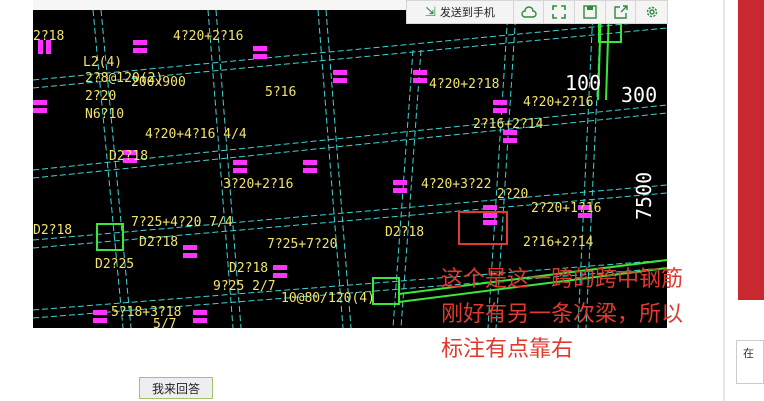 This screenshot has height=401, width=764. What do you see at coordinates (302, 244) in the screenshot?
I see `cad-label: 7?25+7?20` at bounding box center [302, 244].